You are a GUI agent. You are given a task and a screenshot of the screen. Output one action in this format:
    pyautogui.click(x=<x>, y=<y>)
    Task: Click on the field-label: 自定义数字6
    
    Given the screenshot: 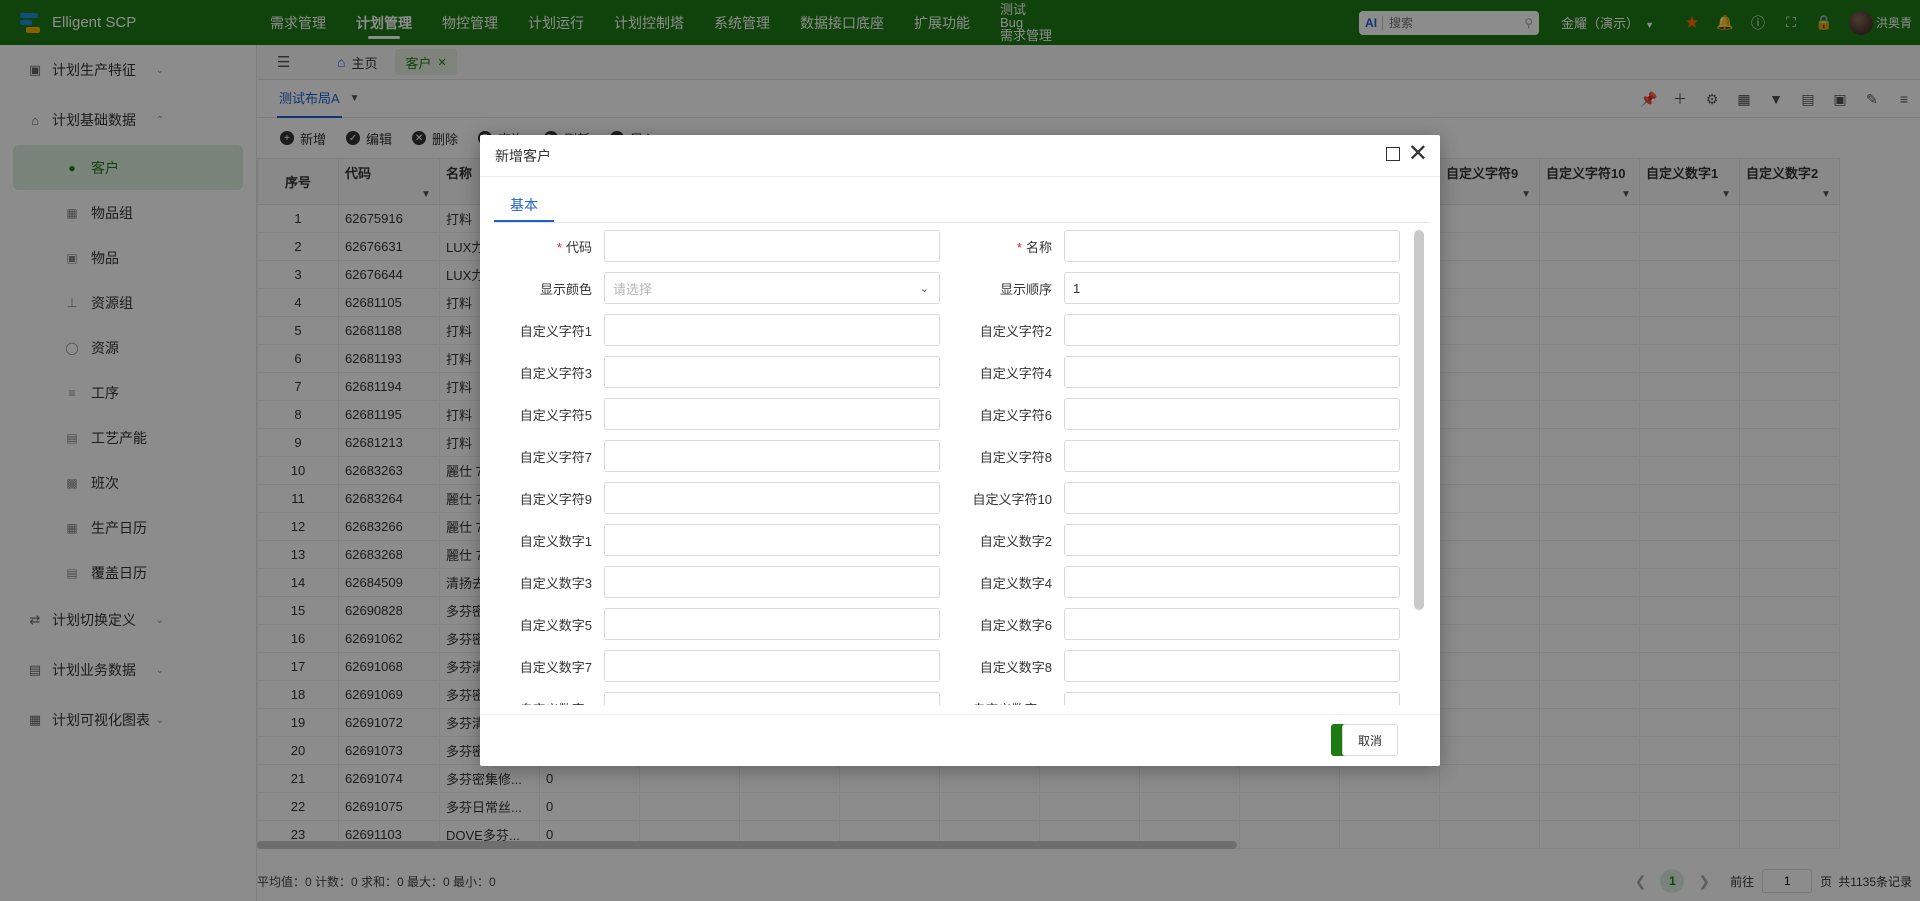 What is the action you would take?
    pyautogui.click(x=1009, y=624)
    